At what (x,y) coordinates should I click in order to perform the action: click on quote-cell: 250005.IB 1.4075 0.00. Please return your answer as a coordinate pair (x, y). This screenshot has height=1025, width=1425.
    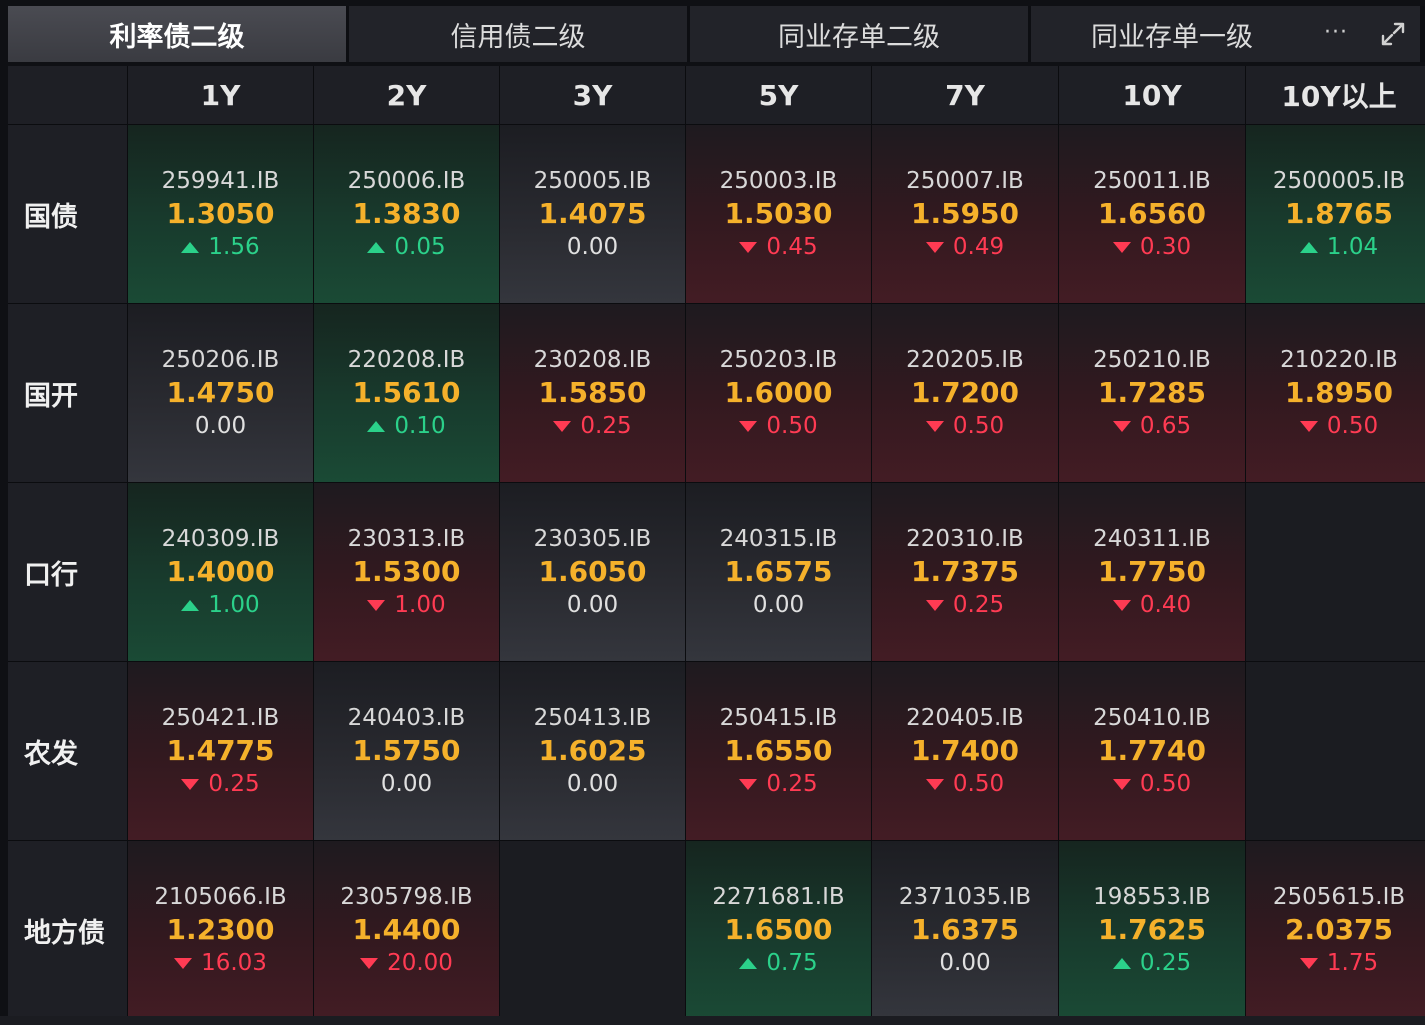
    Looking at the image, I should click on (592, 214).